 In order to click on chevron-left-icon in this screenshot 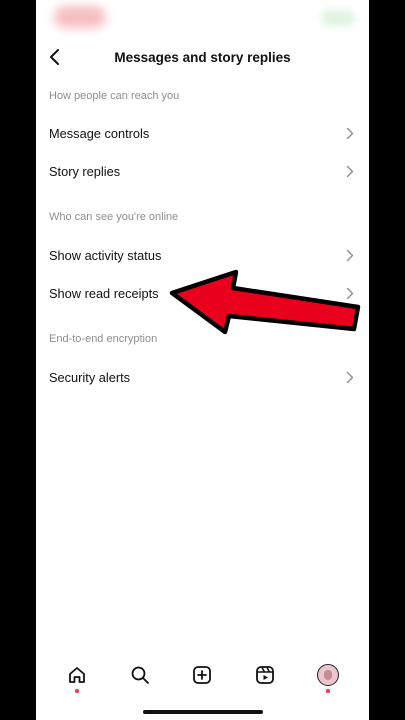, I will do `click(54, 57)`.